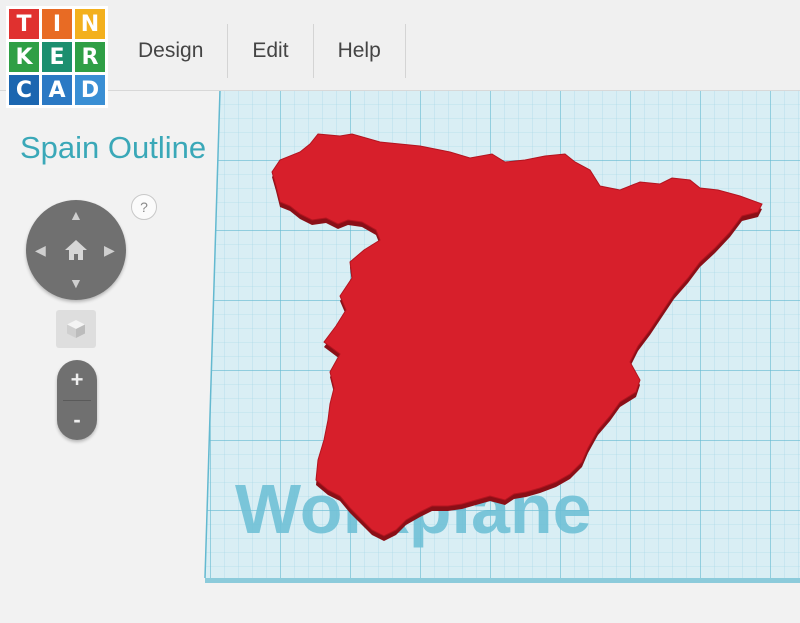  What do you see at coordinates (24, 57) in the screenshot?
I see `logo-letter: K` at bounding box center [24, 57].